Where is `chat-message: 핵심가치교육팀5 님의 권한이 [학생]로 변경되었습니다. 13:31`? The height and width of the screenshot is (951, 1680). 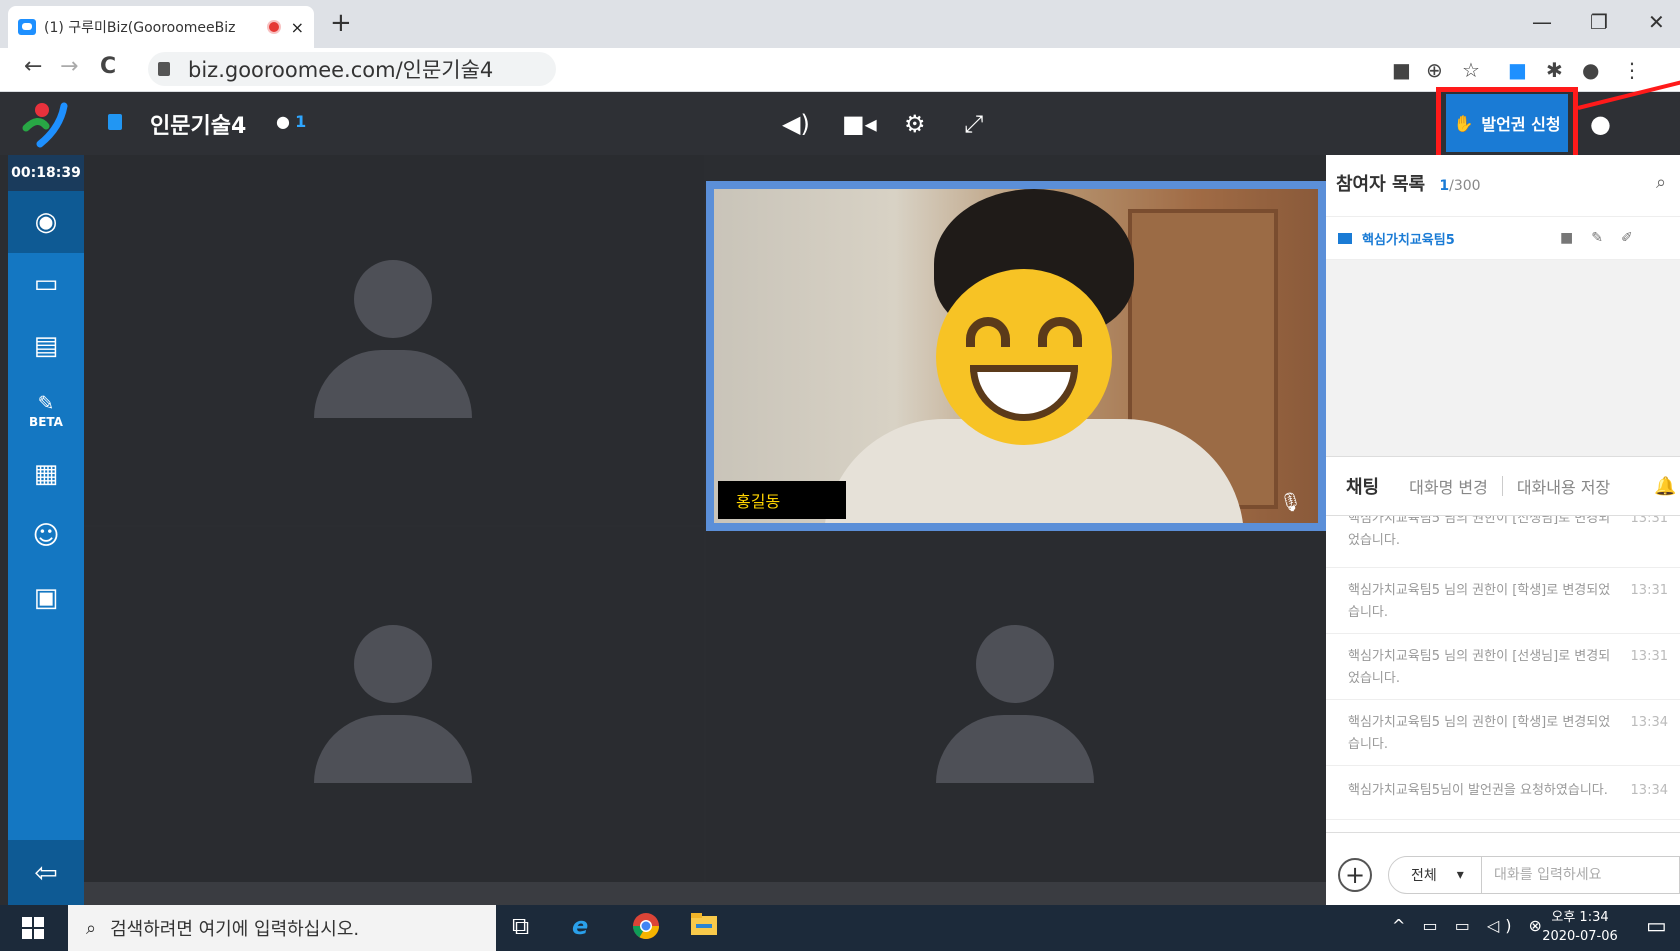 chat-message: 핵심가치교육팀5 님의 권한이 [학생]로 변경되었습니다. 13:31 is located at coordinates (1503, 601).